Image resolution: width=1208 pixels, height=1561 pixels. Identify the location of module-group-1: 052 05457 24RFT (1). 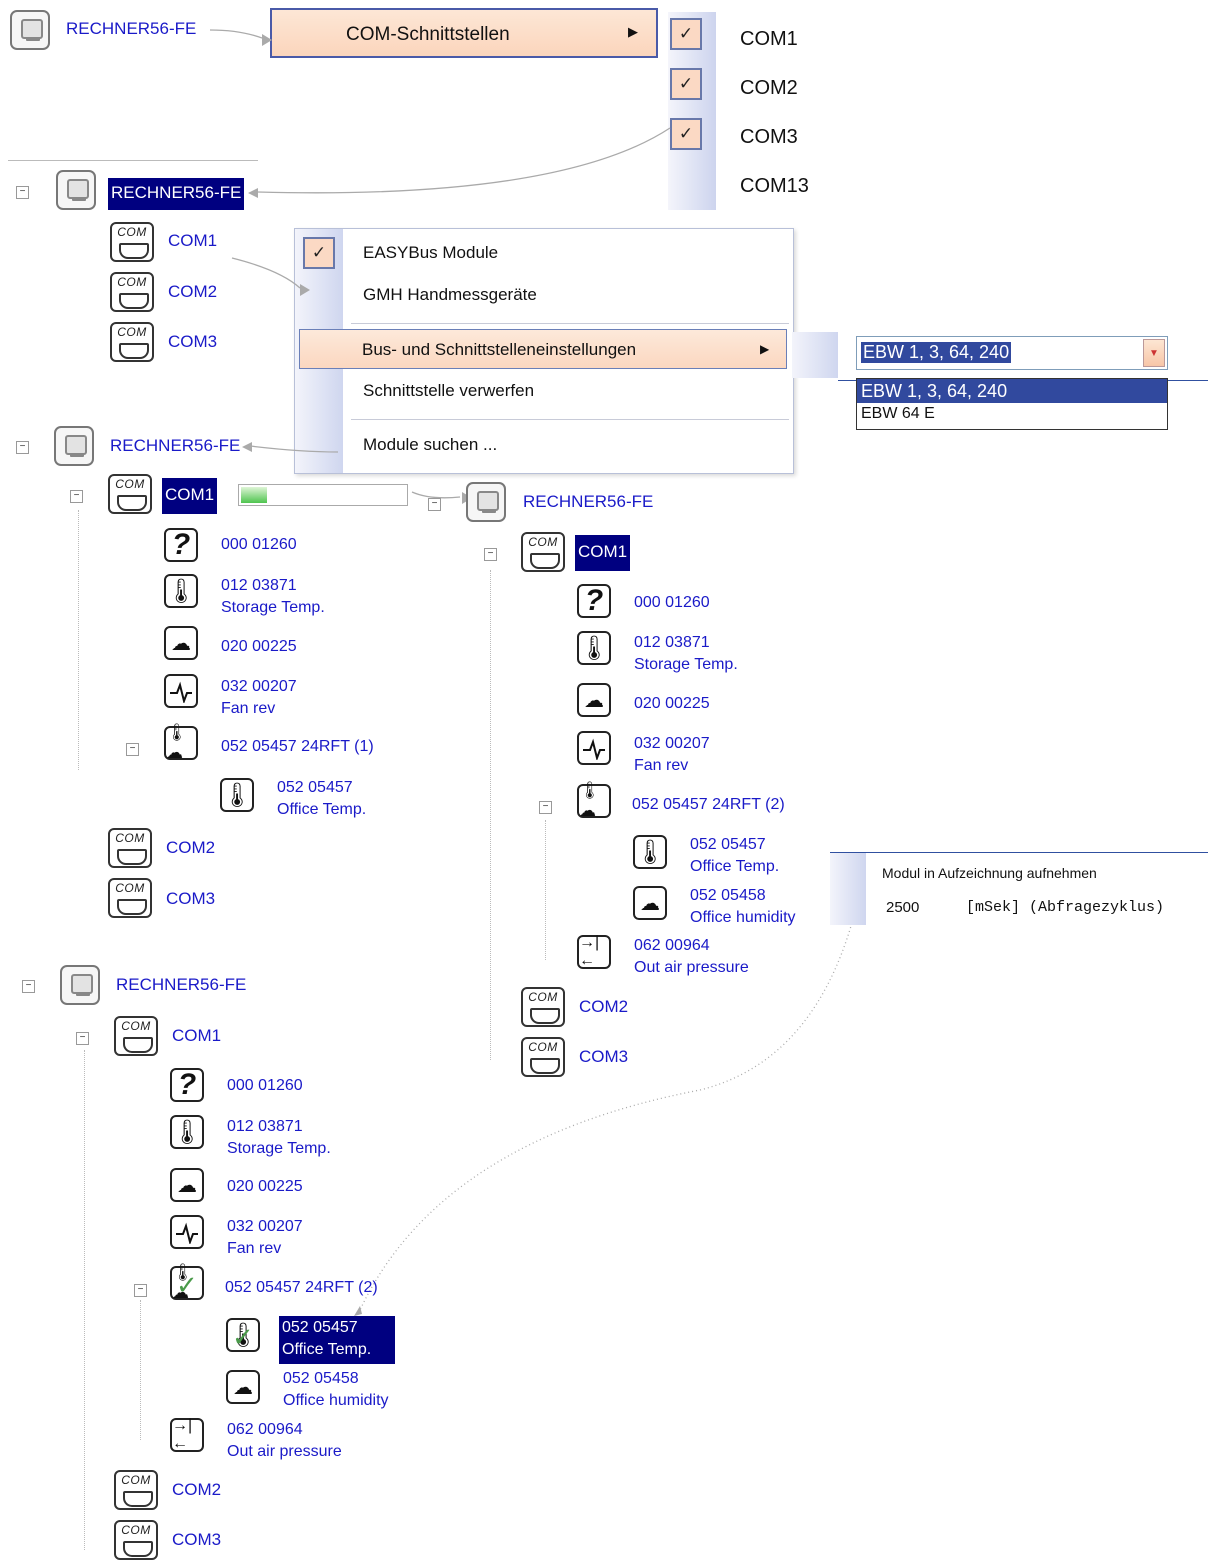
(297, 747).